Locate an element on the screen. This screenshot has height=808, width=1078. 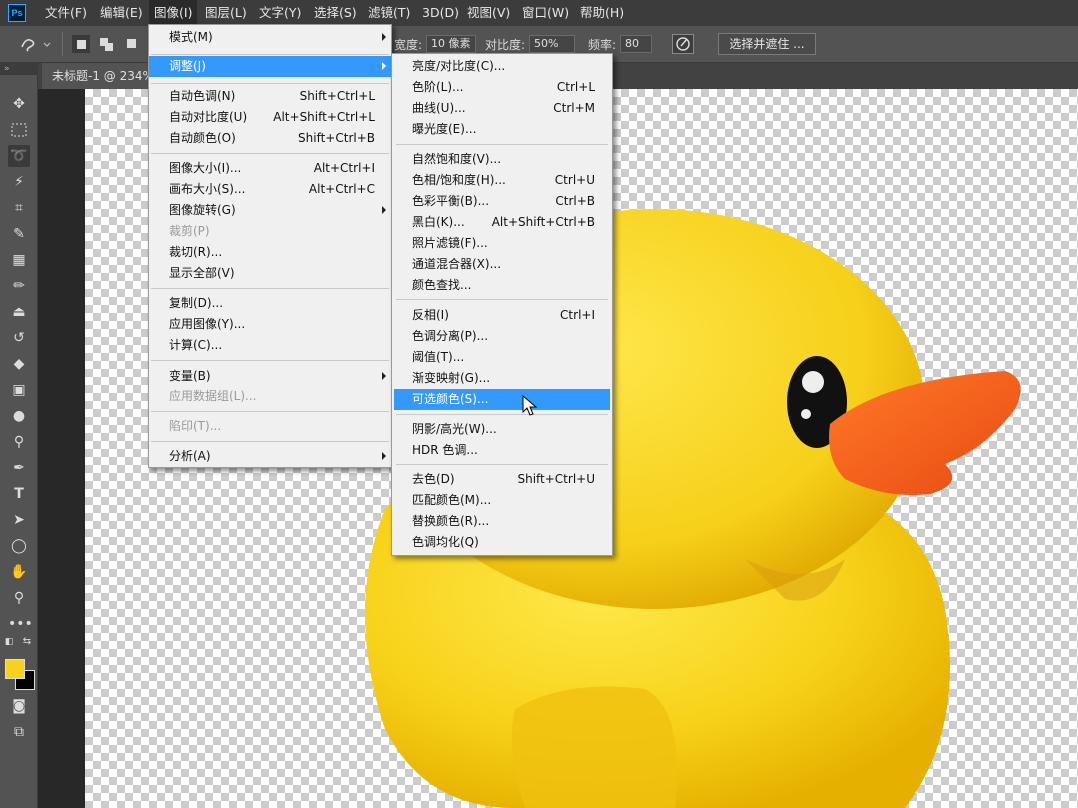
dodge-icon: ⚲ is located at coordinates (19, 442).